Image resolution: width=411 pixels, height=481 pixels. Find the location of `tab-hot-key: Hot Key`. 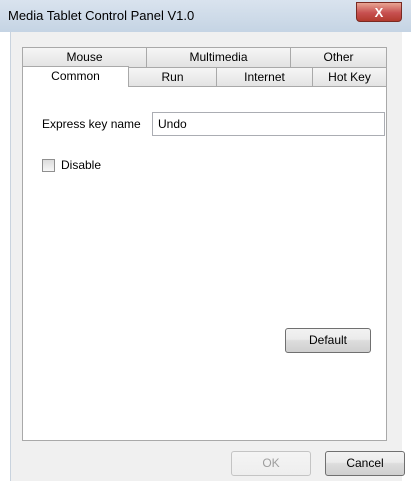

tab-hot-key: Hot Key is located at coordinates (349, 76).